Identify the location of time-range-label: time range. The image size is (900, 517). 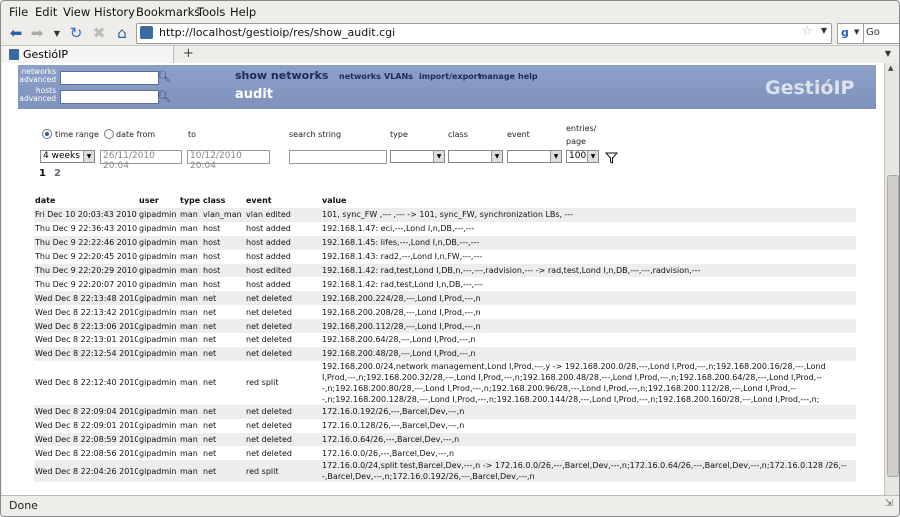
(77, 134).